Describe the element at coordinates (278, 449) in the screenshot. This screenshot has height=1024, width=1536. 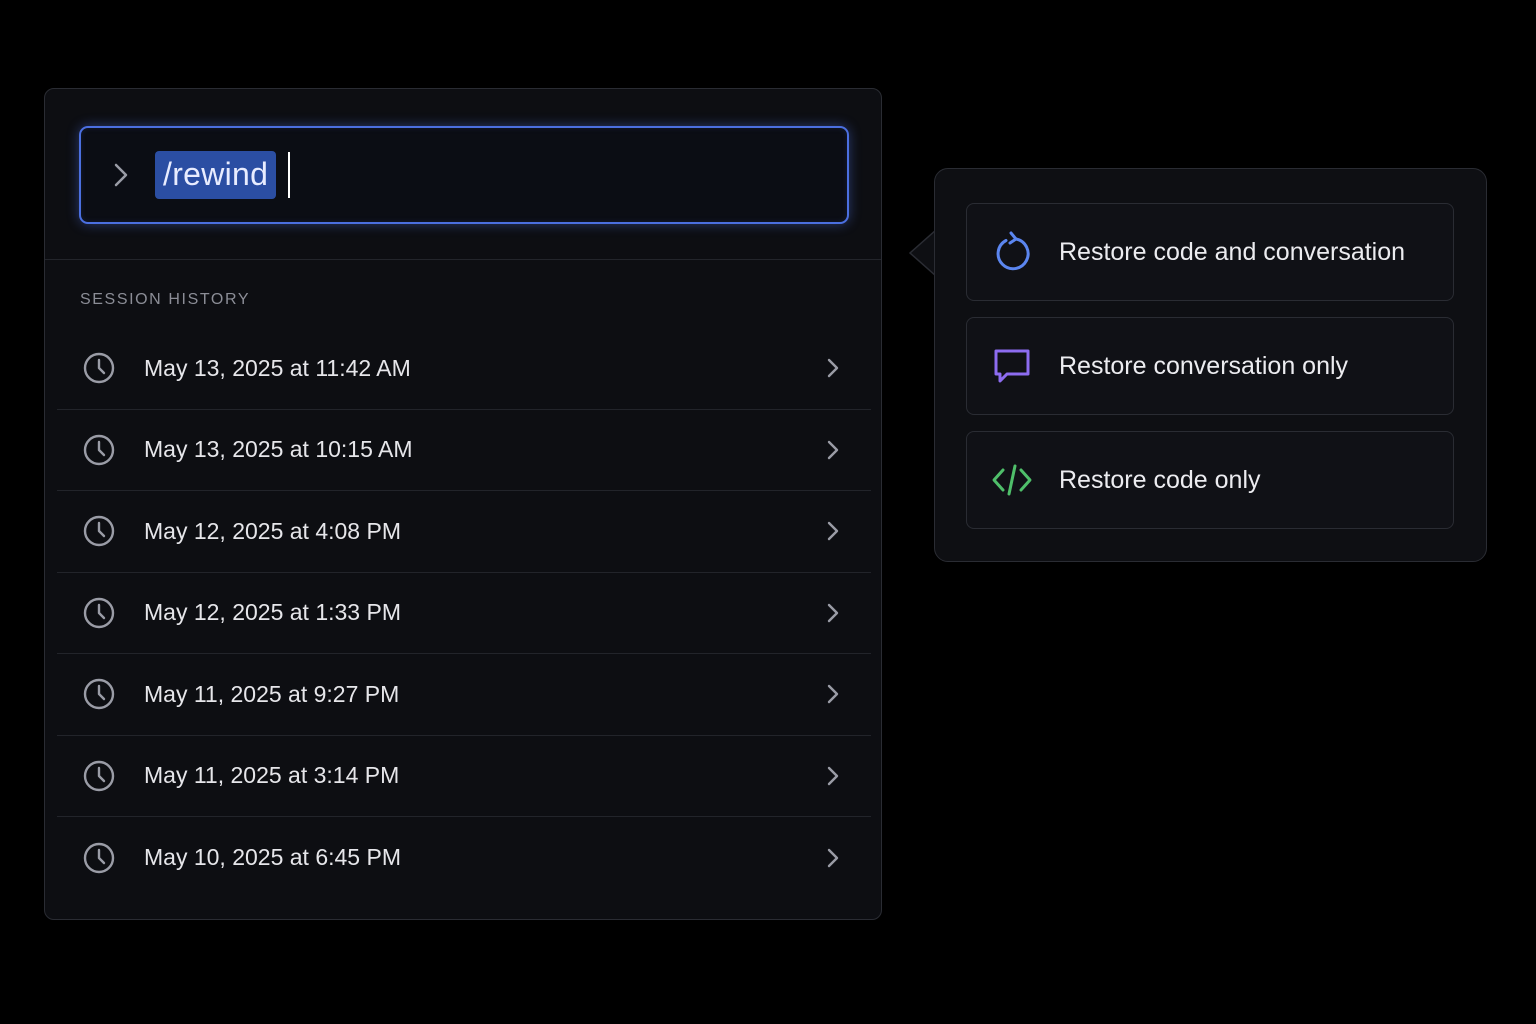
I see `history-item-label: May 13, 2025 at 10:15 AM` at that location.